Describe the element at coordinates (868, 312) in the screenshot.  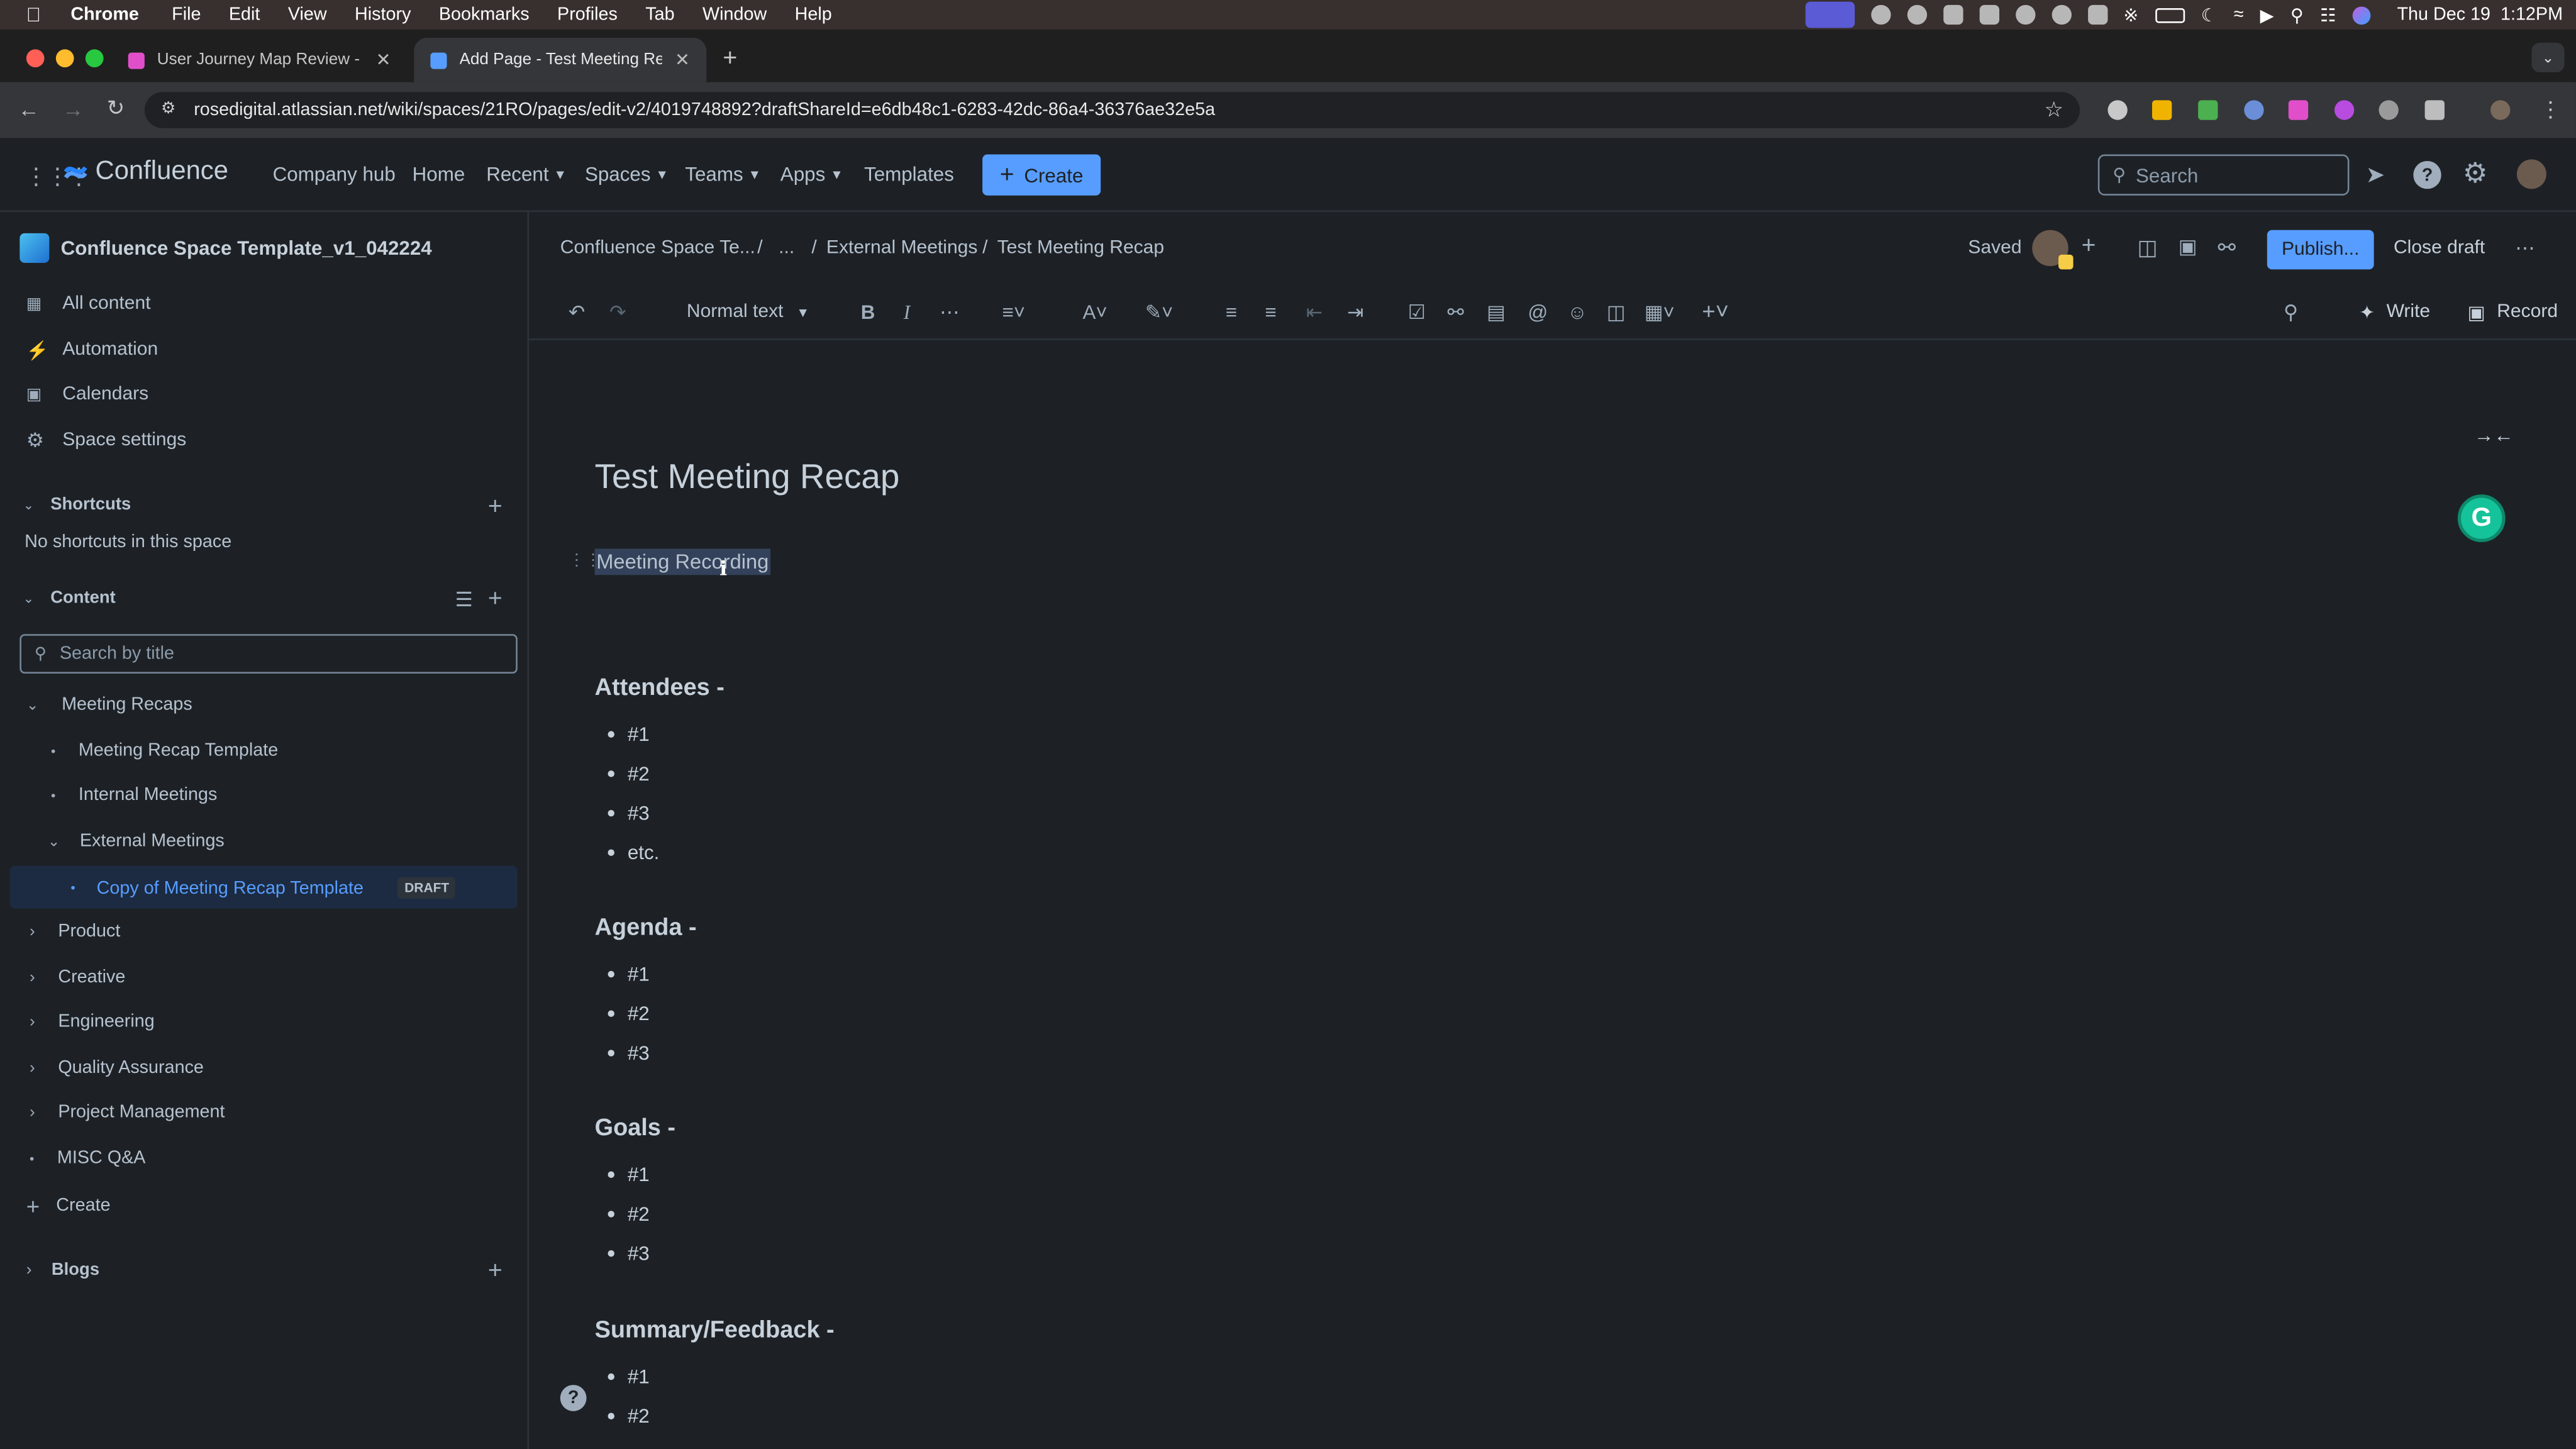
I see `bold-icon: B` at that location.